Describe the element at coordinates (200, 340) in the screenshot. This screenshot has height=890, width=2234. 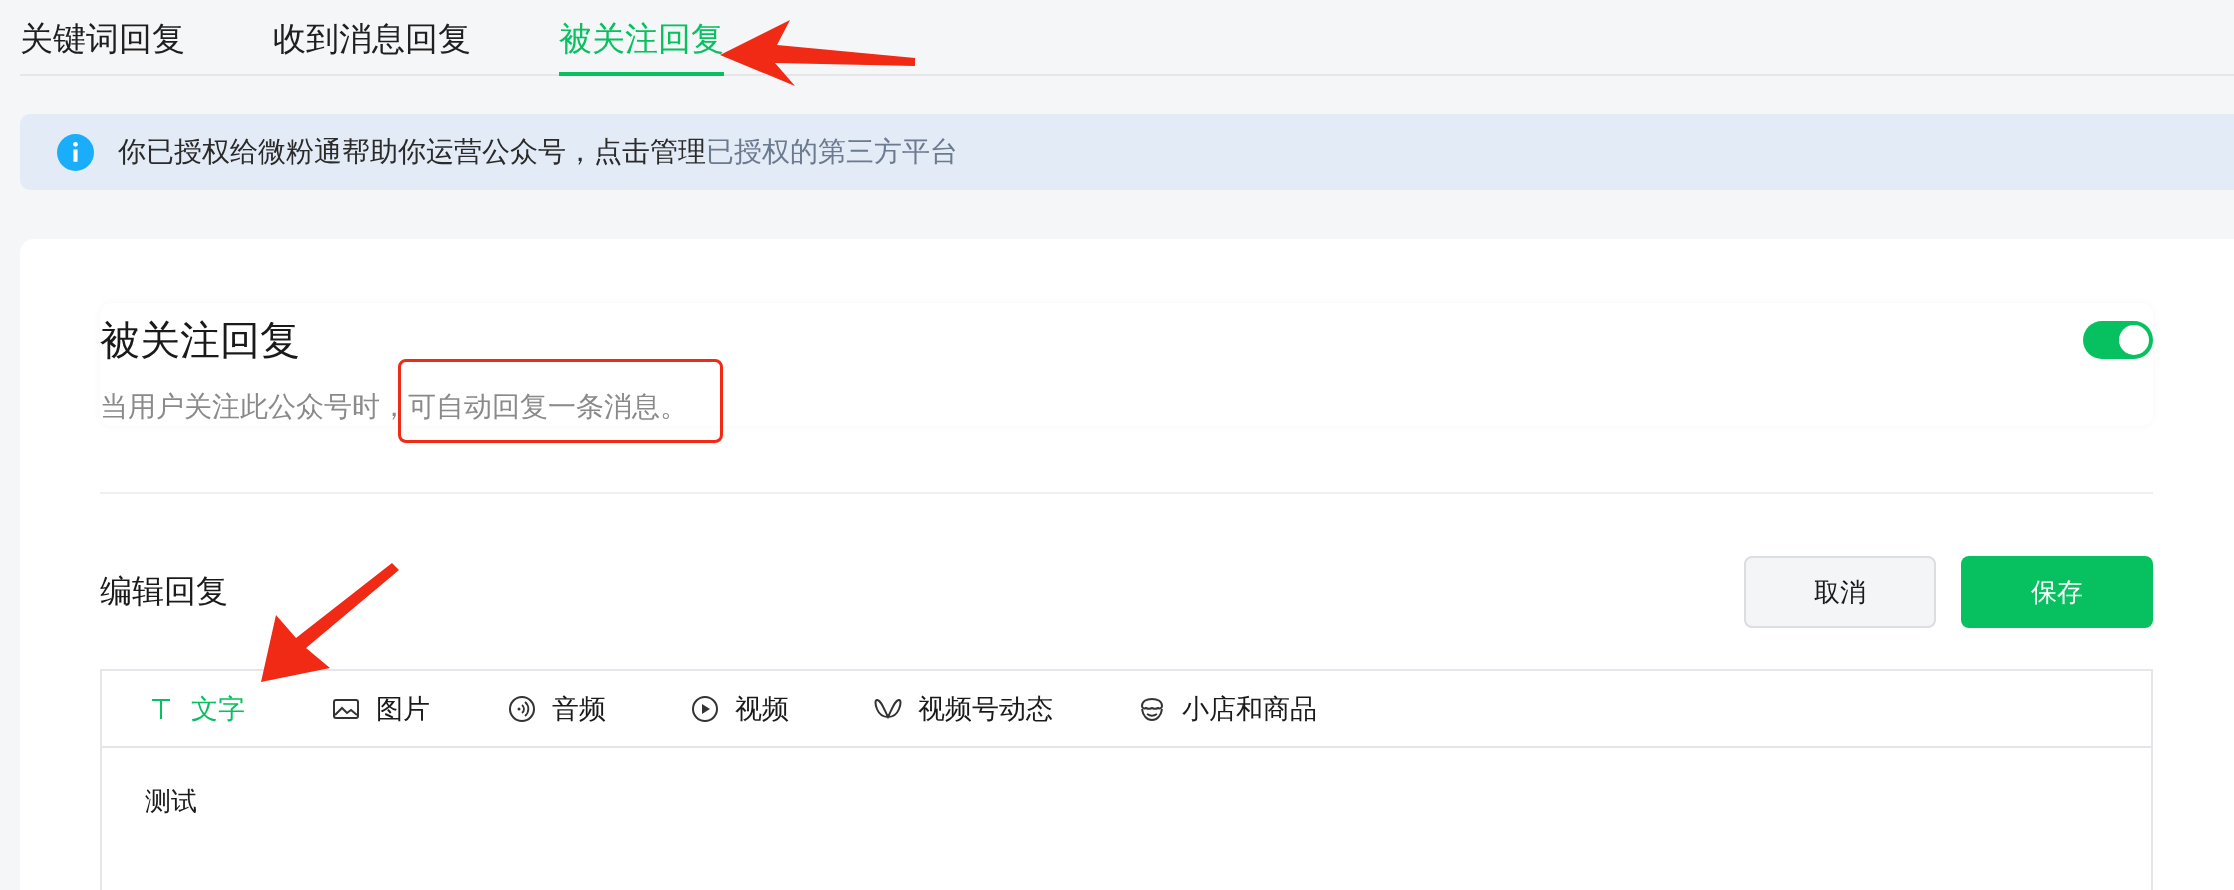
I see `section-title: 被关注回复` at that location.